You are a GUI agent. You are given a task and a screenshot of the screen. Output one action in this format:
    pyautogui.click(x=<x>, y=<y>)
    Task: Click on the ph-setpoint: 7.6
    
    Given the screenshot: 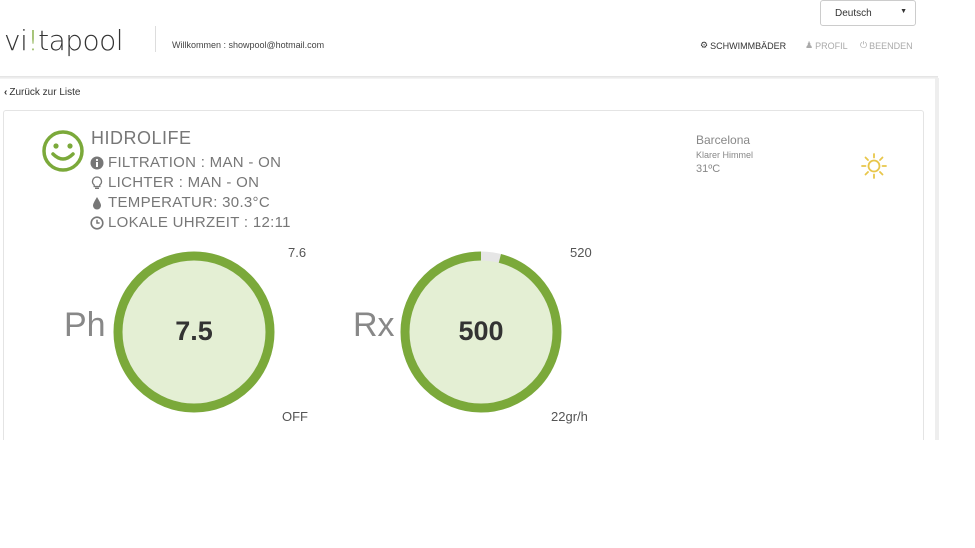 What is the action you would take?
    pyautogui.click(x=297, y=252)
    